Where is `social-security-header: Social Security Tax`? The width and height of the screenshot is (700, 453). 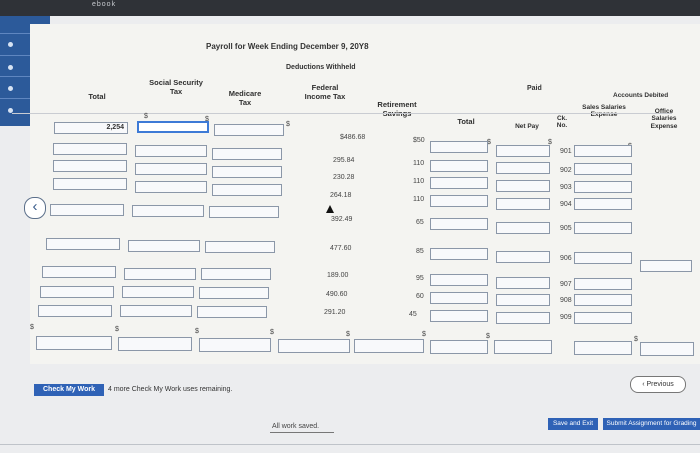
social-security-header: Social Security Tax is located at coordinates (176, 87).